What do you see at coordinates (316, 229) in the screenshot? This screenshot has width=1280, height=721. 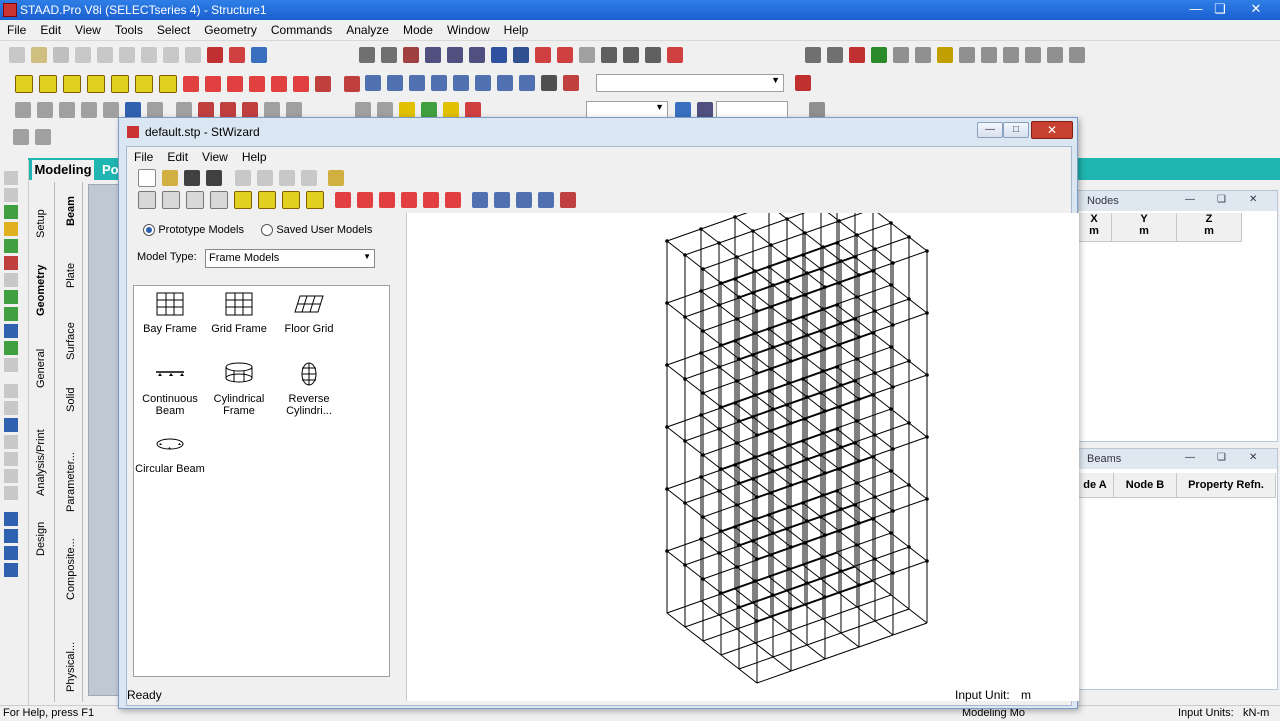 I see `radio-saved-user-models: Saved User Models` at bounding box center [316, 229].